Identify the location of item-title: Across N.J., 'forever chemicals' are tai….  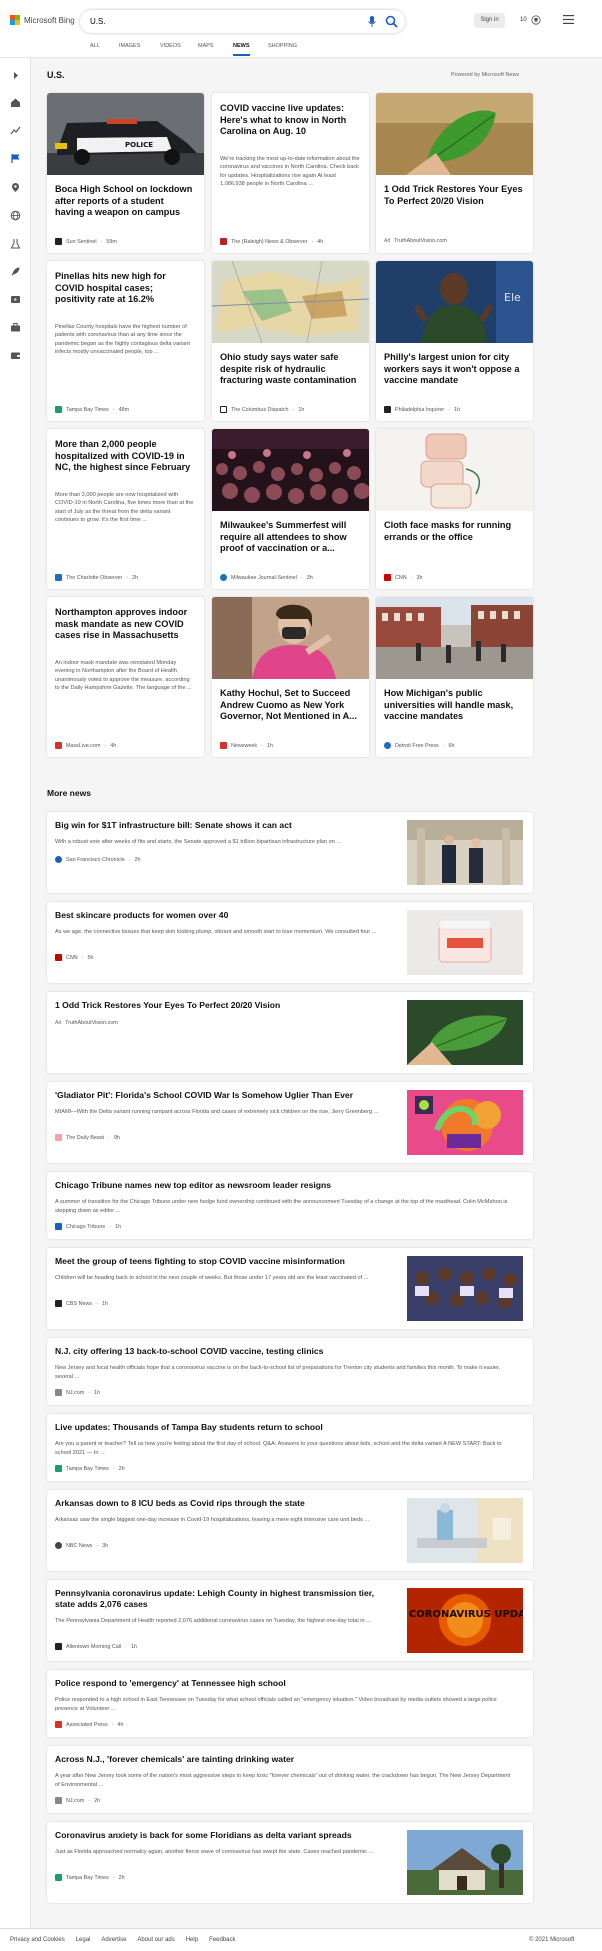
(174, 1759).